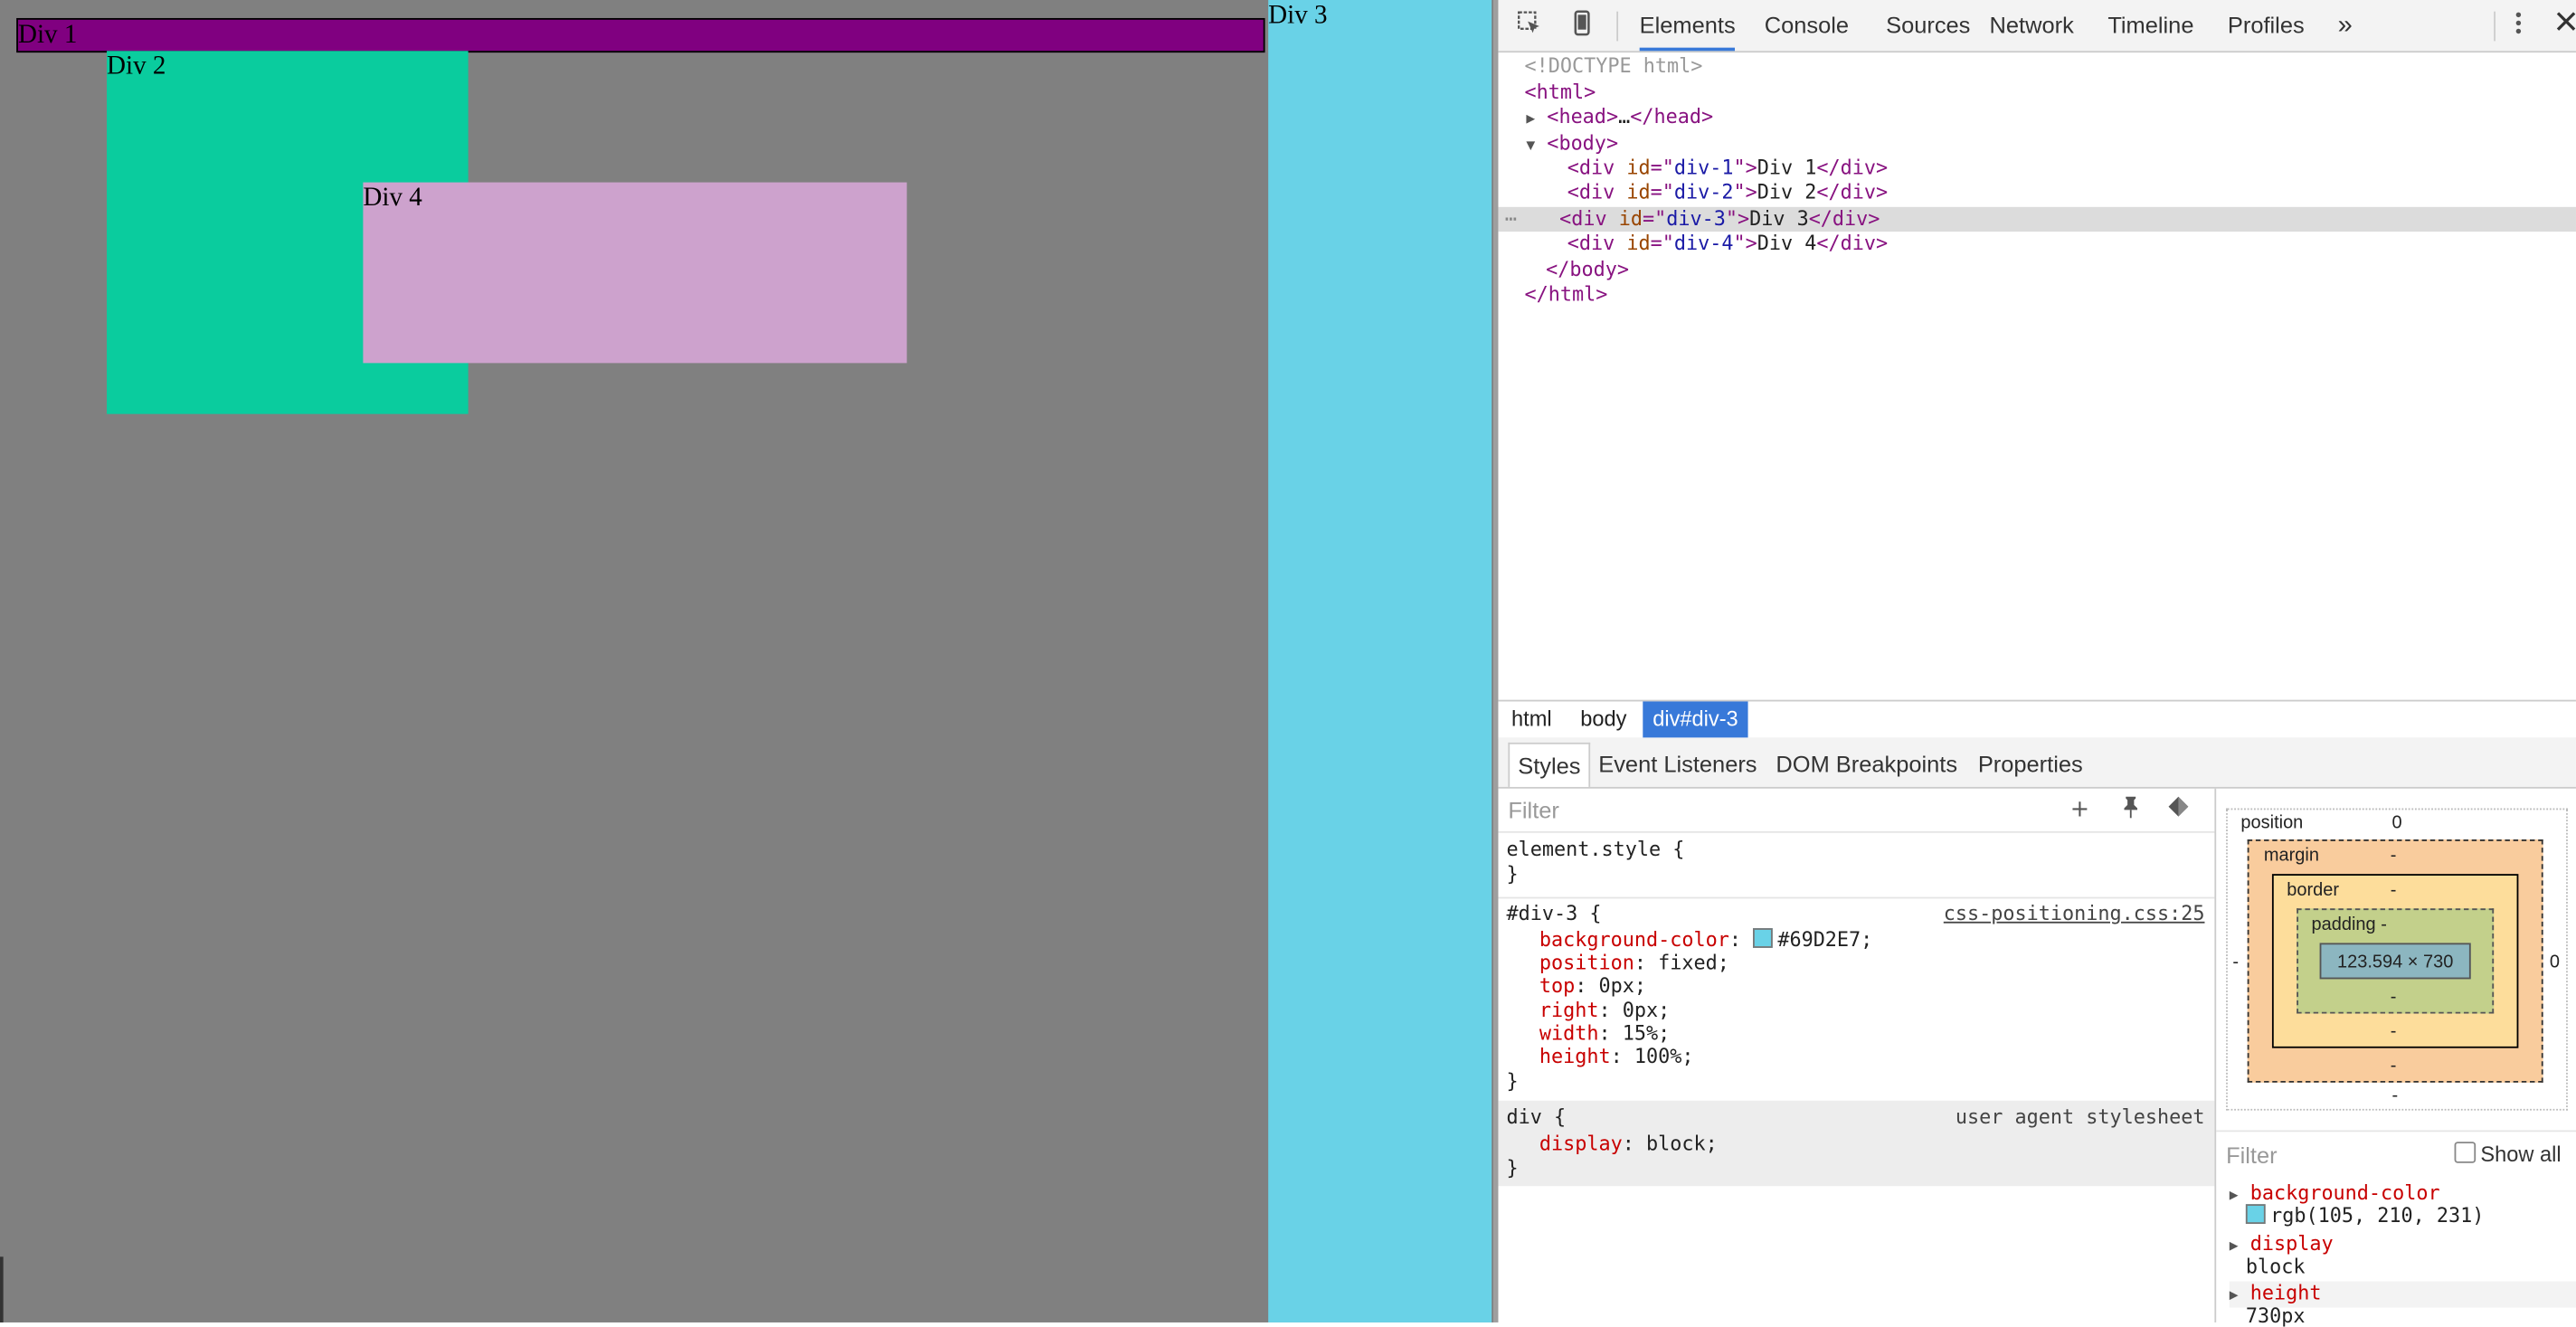  Describe the element at coordinates (2393, 856) in the screenshot. I see `margin-top-value: -` at that location.